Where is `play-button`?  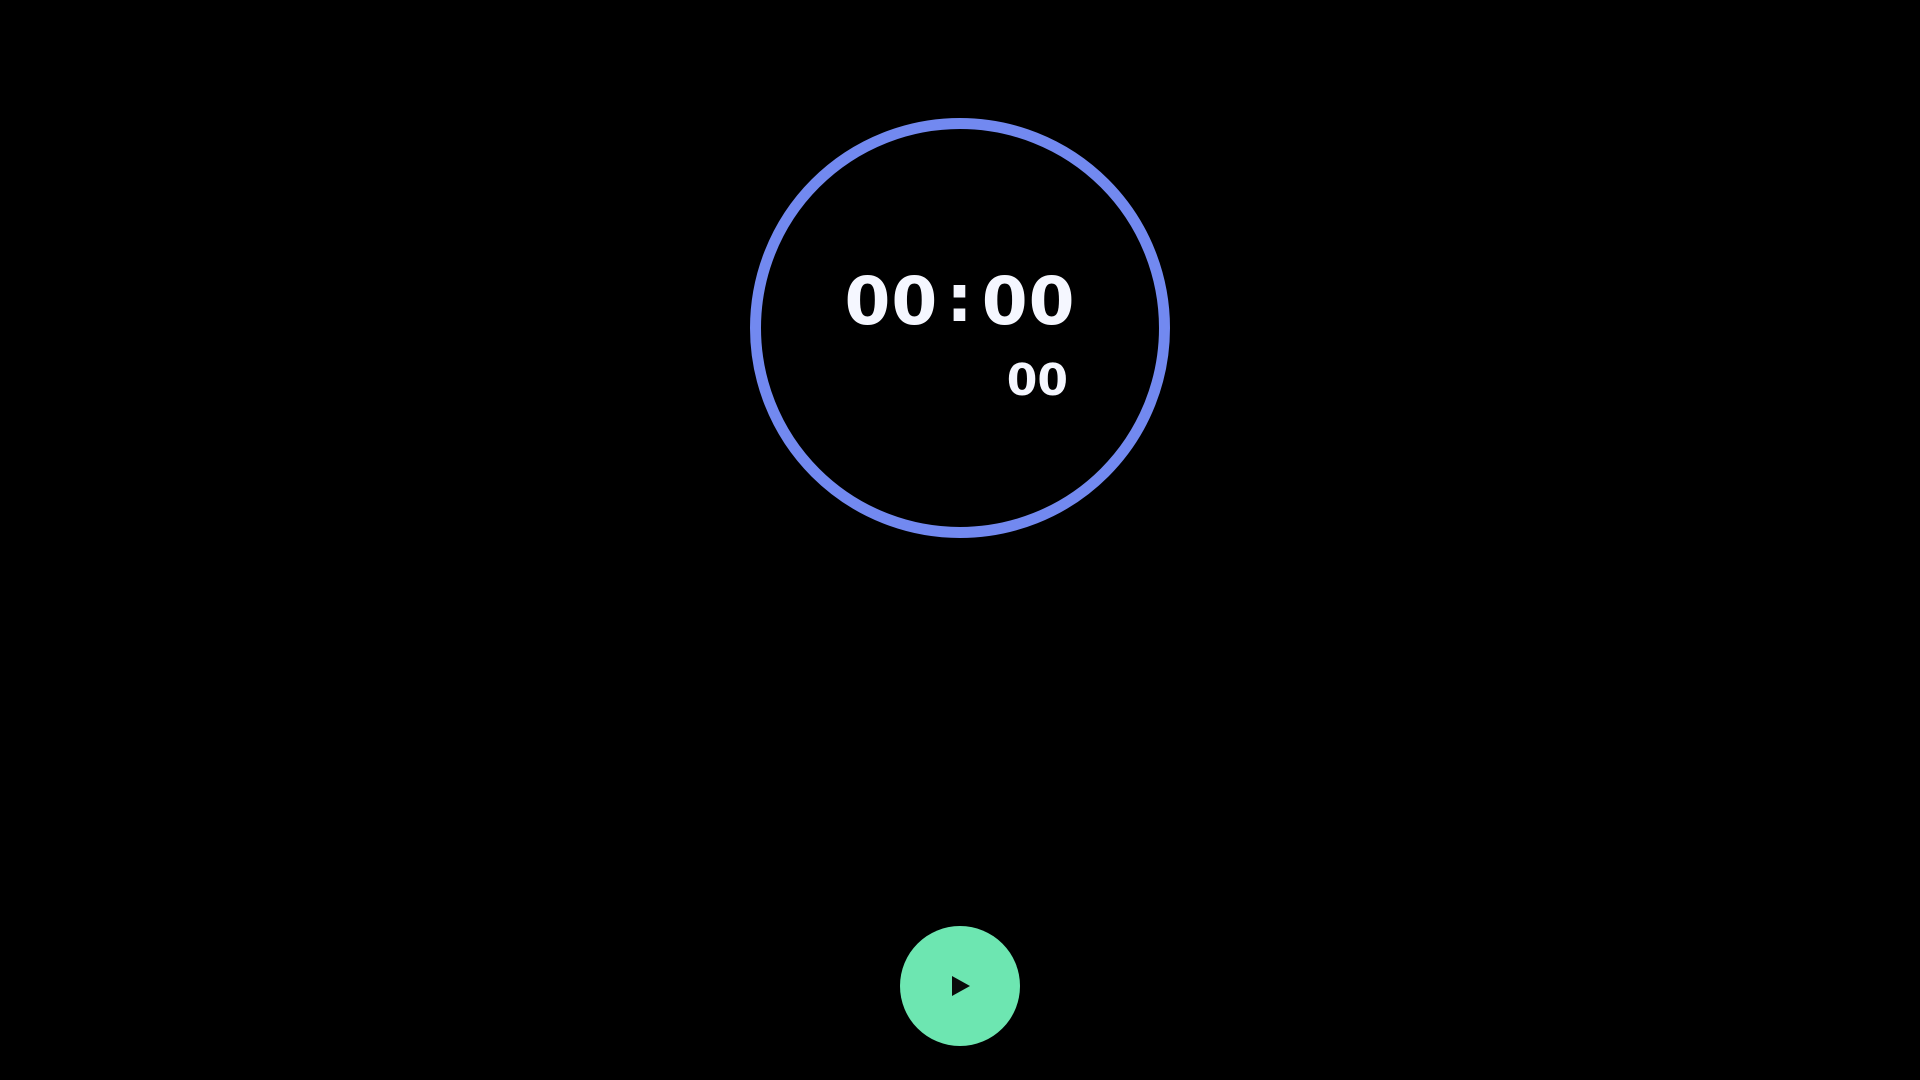 play-button is located at coordinates (960, 986).